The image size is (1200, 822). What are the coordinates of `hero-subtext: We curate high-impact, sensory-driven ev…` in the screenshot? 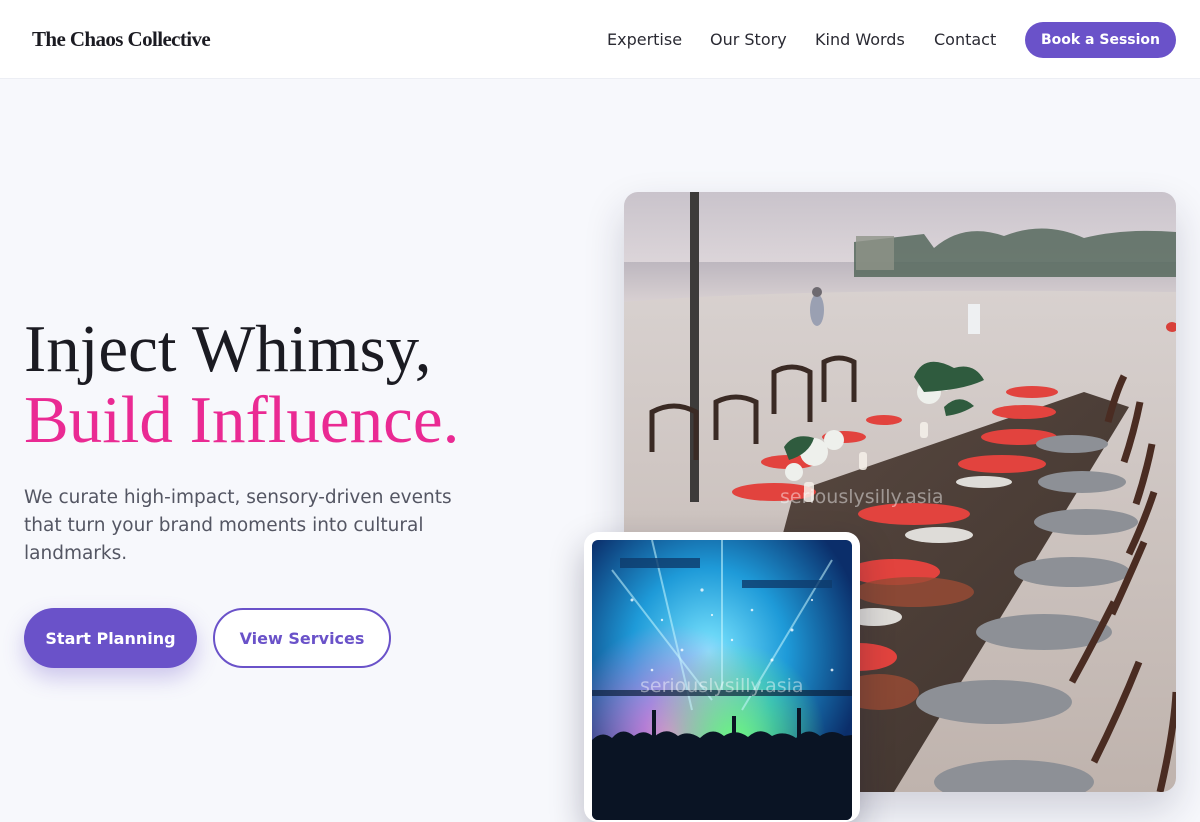 It's located at (238, 525).